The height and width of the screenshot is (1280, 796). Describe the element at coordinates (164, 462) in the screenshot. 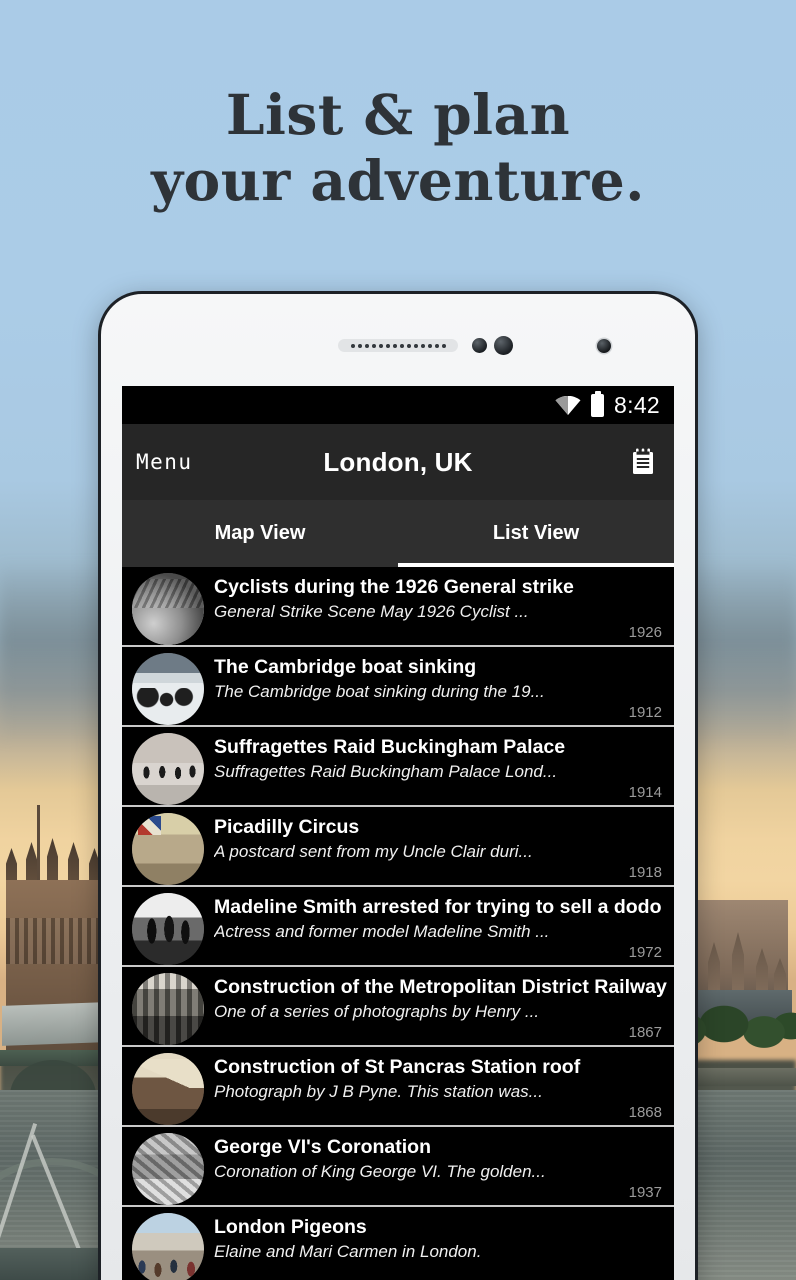

I see `menu-button: Menu` at that location.